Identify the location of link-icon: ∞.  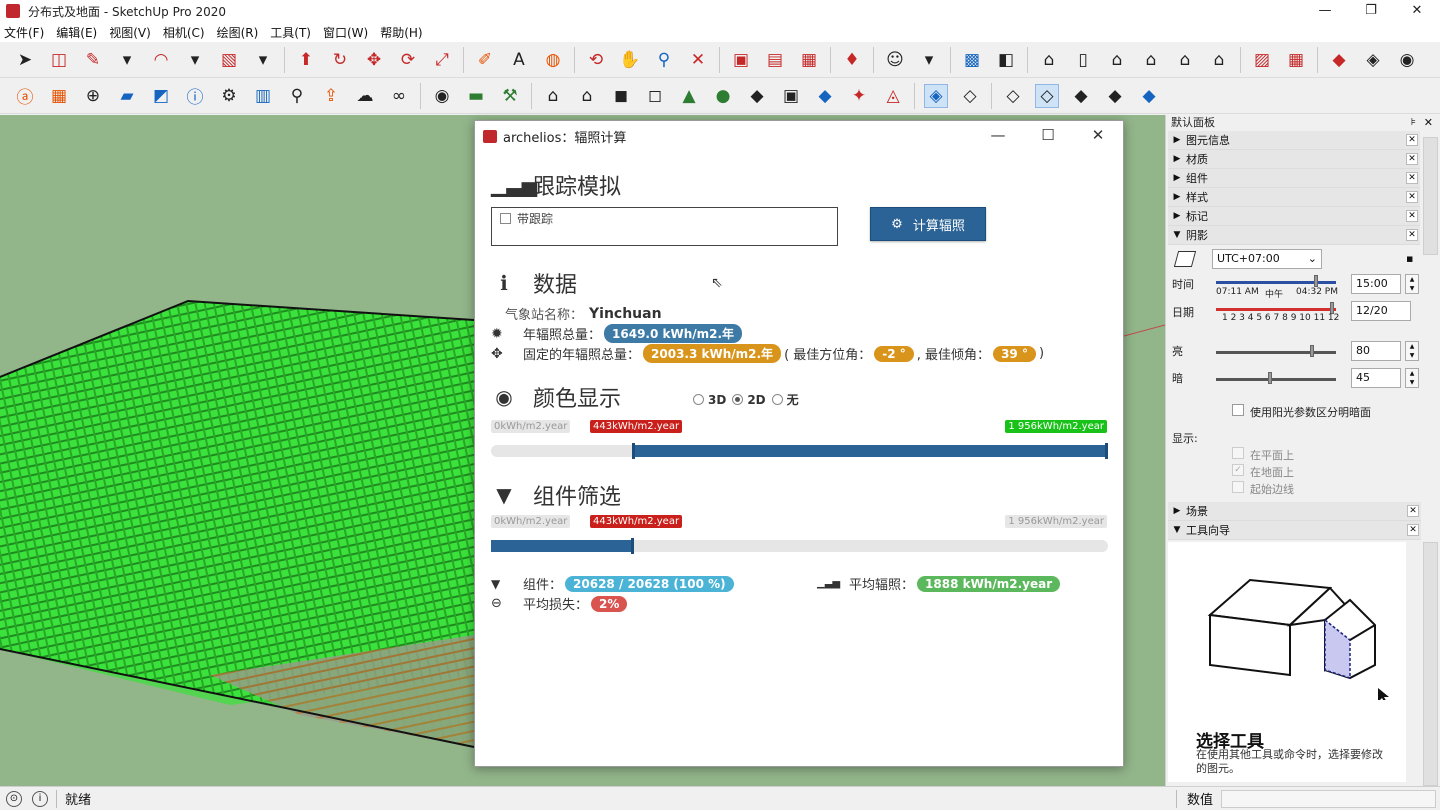
(399, 96).